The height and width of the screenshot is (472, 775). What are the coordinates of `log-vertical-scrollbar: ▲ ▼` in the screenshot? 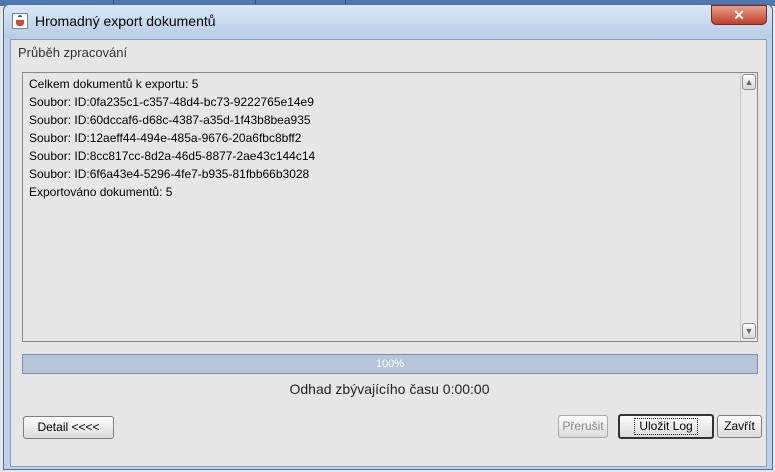 It's located at (748, 207).